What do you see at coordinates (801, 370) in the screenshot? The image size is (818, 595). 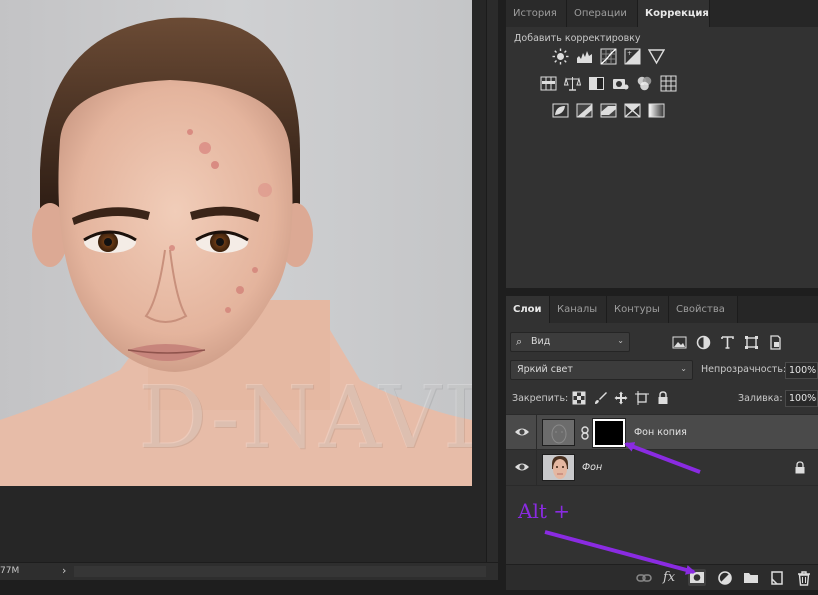 I see `opacity-input: 100%` at bounding box center [801, 370].